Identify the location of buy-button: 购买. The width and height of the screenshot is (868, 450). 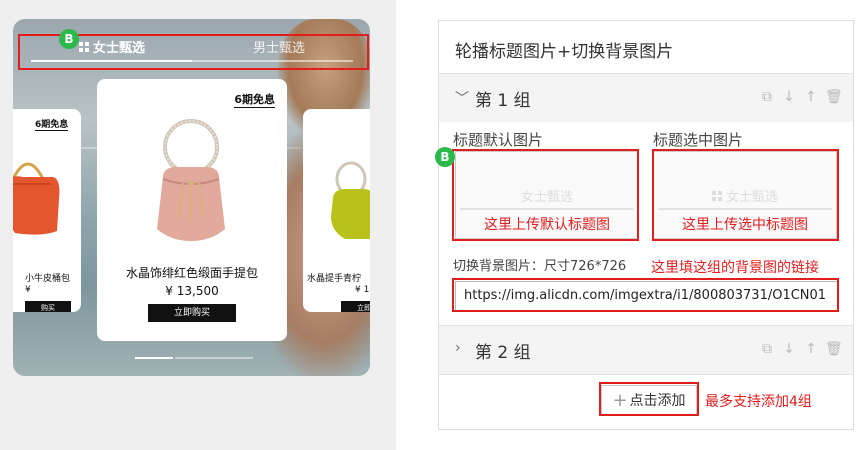
(48, 306).